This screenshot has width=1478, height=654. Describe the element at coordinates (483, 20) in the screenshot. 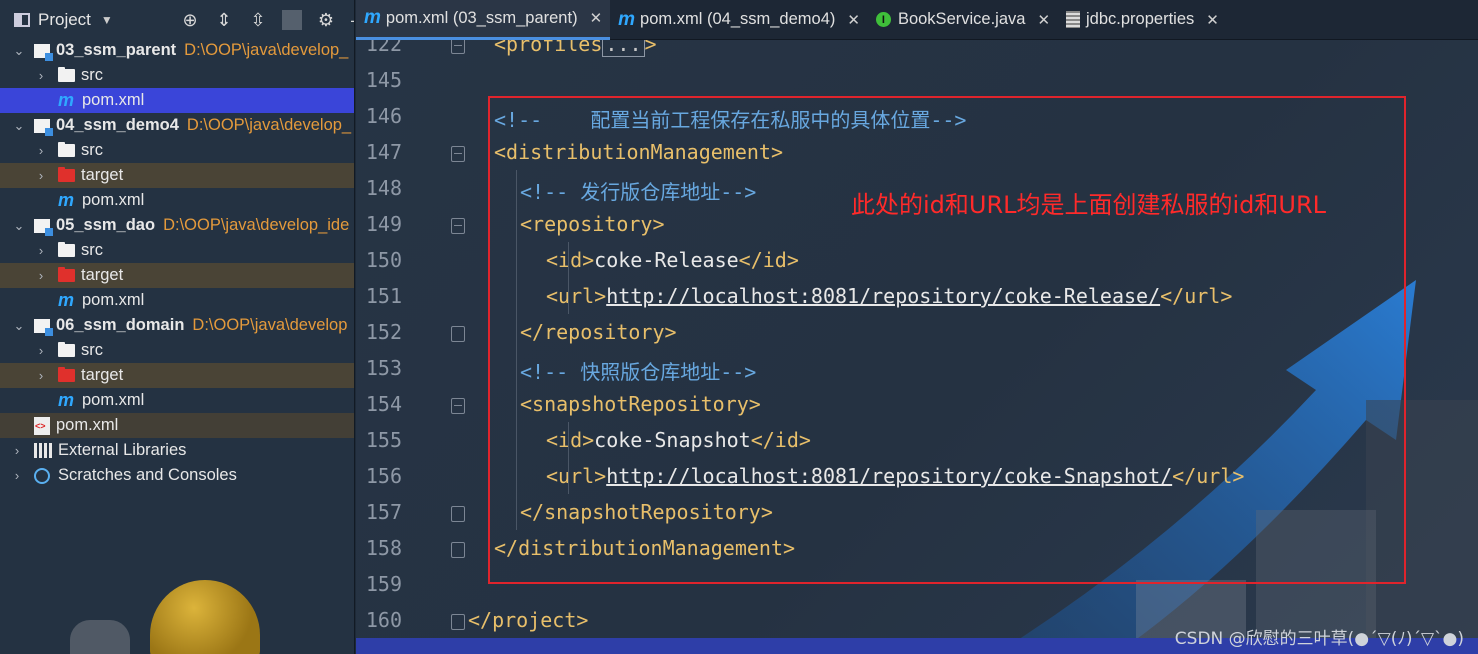

I see `tab-pom-03-ssm-parent: m pom.xml (03_ssm_parent) ✕` at that location.